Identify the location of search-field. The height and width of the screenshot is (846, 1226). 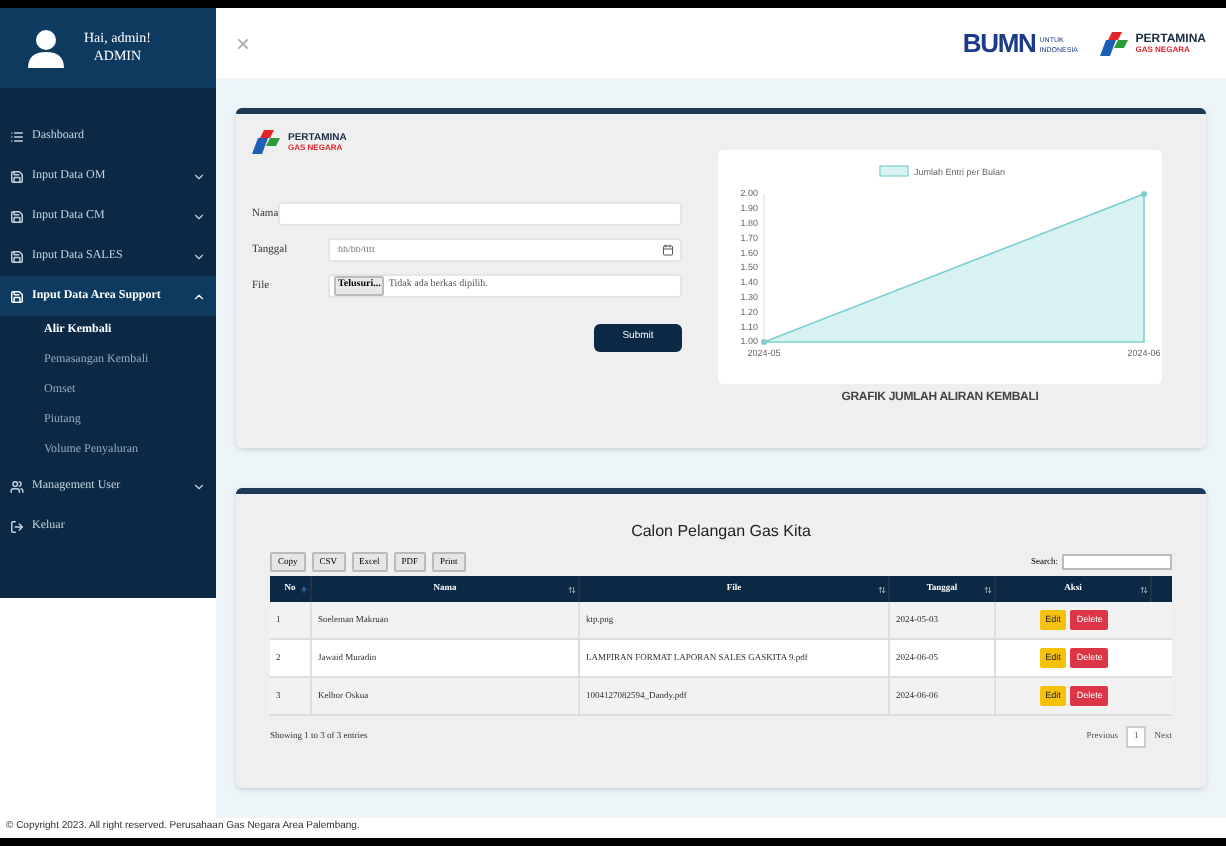
(1117, 562).